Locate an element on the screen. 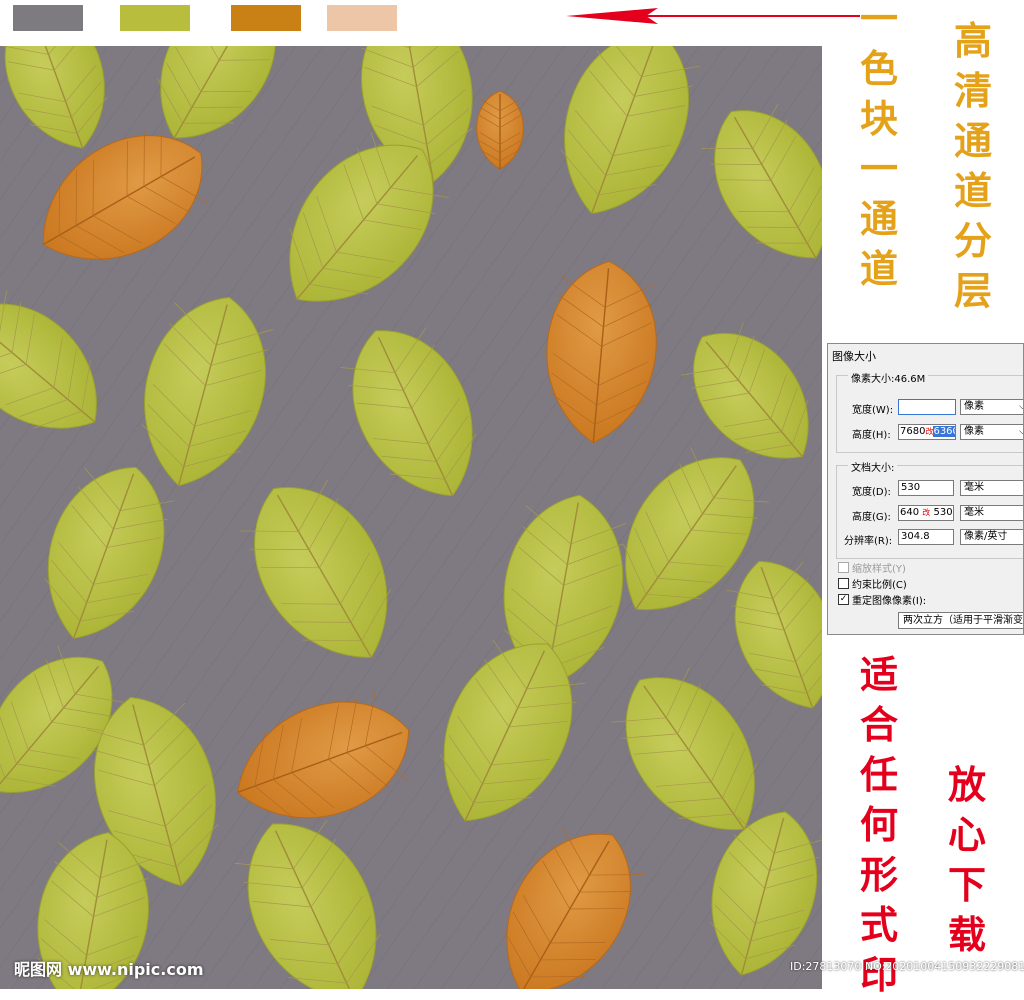  headline-vertical-left: 一色块一通道 is located at coordinates (878, 145).